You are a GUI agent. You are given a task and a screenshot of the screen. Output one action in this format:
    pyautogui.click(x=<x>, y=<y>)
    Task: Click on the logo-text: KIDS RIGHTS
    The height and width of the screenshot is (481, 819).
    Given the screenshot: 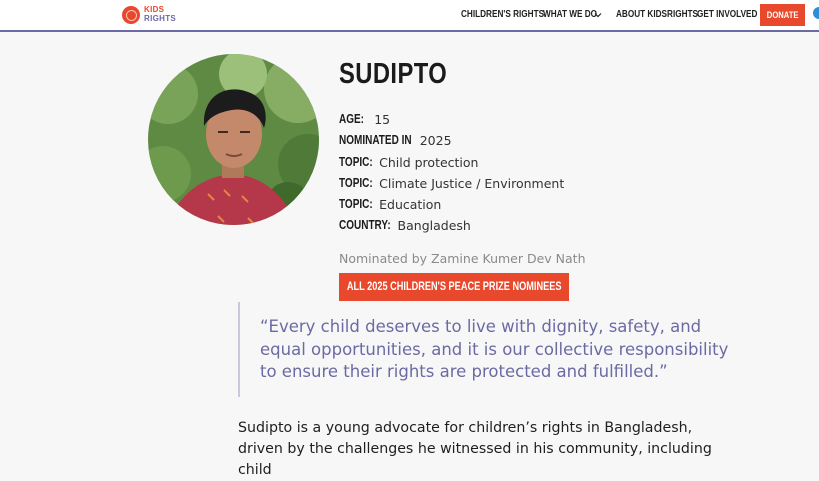 What is the action you would take?
    pyautogui.click(x=164, y=14)
    